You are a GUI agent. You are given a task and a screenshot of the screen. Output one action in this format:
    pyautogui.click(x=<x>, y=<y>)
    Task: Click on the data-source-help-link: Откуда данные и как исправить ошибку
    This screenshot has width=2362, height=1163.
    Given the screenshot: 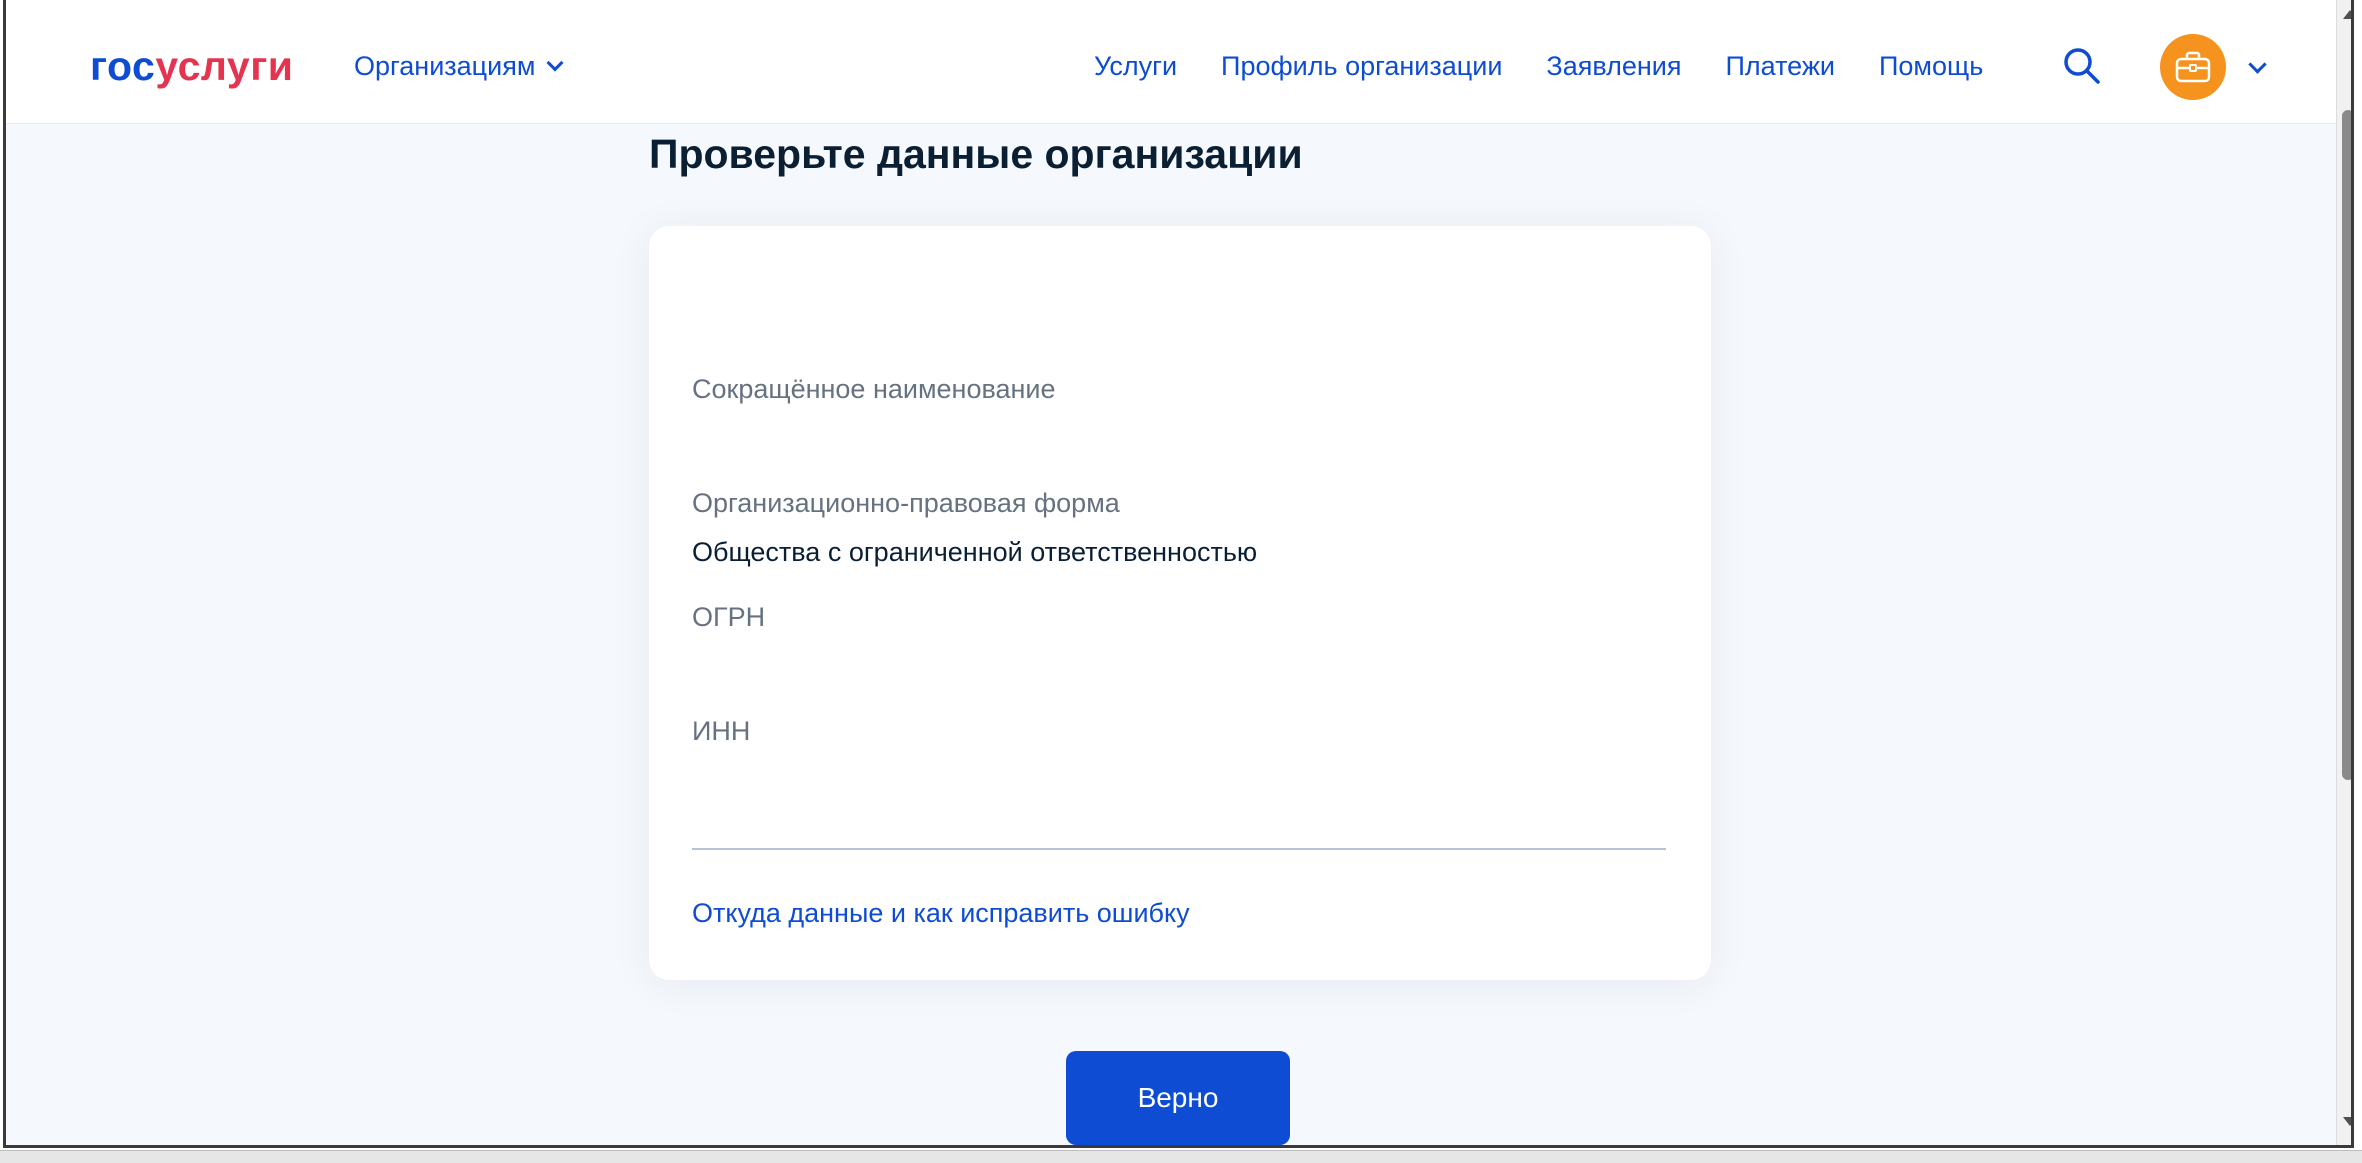 What is the action you would take?
    pyautogui.click(x=941, y=913)
    